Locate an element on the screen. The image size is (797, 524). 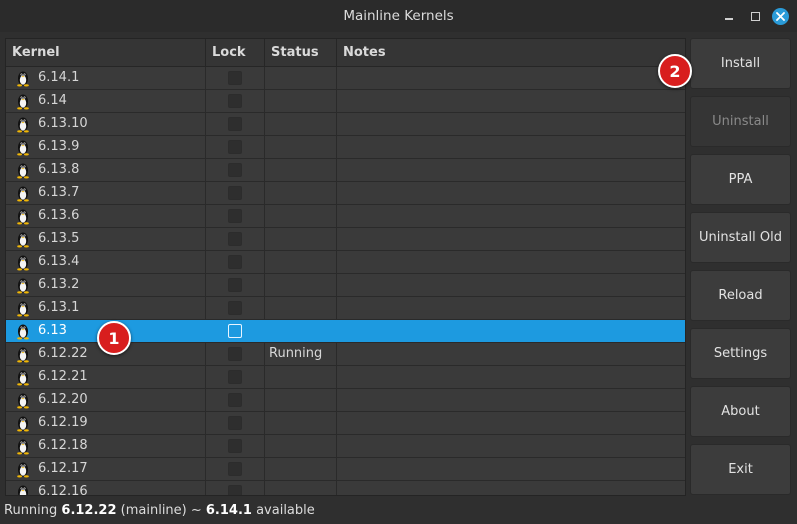
status-middle: (mainline) ~ is located at coordinates (161, 510).